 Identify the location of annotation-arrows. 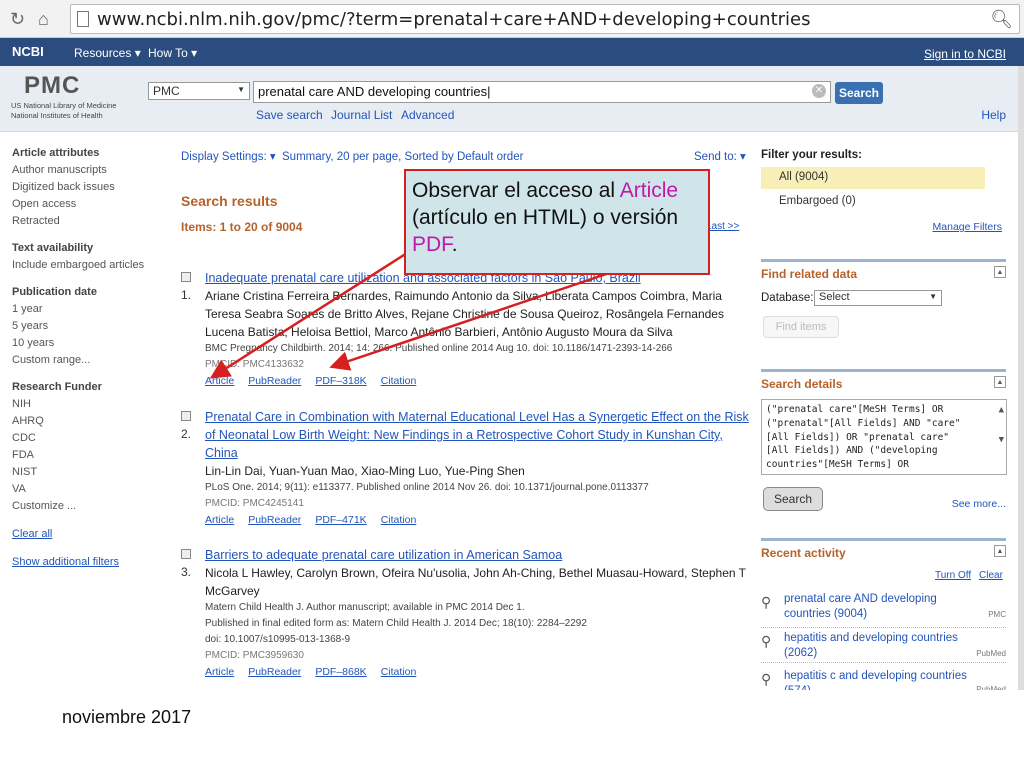
(421, 297).